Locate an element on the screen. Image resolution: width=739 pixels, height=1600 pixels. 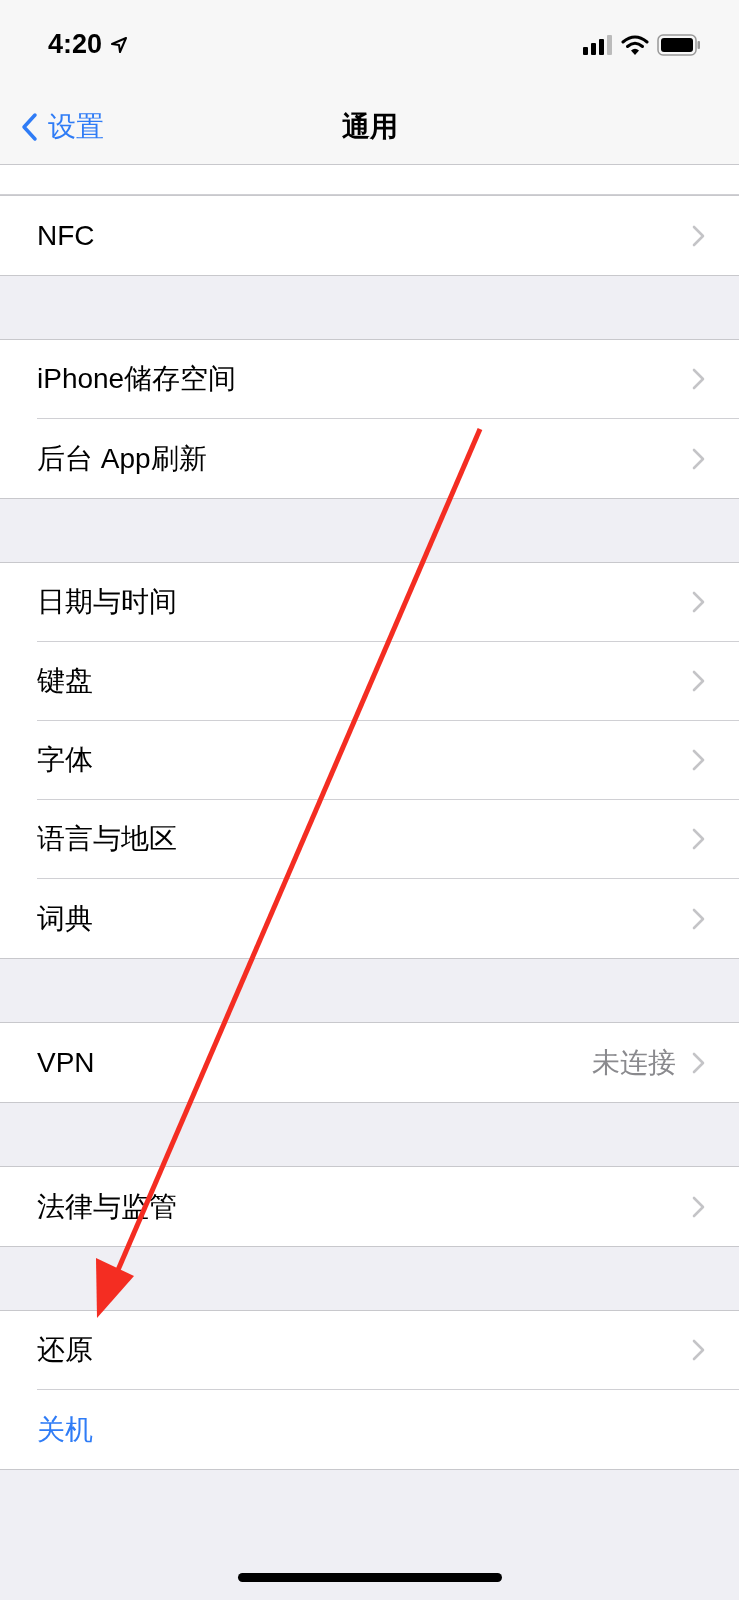
location-arrow-icon is located at coordinates (119, 44).